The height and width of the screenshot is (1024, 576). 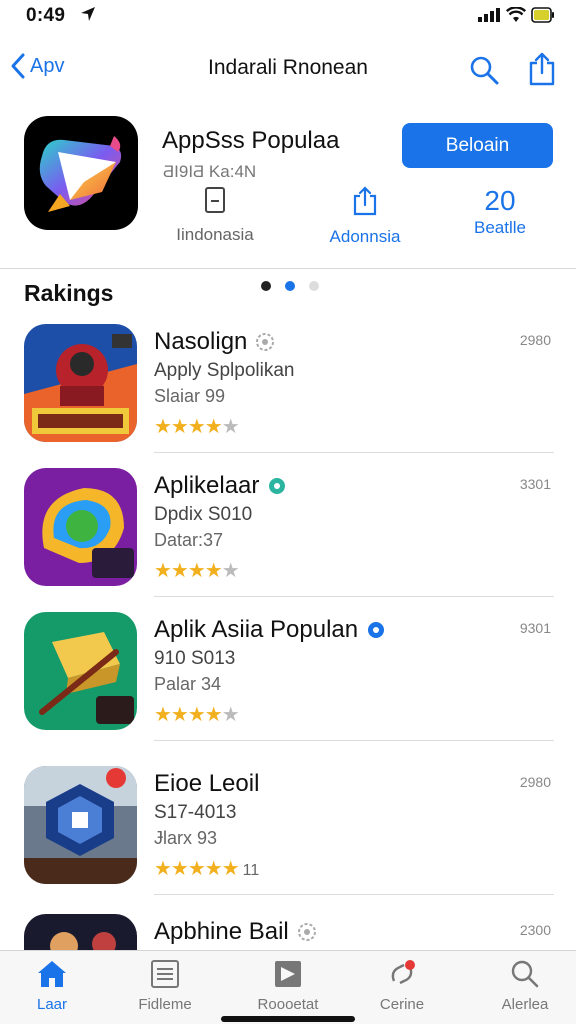 What do you see at coordinates (535, 930) in the screenshot?
I see `list-item-number: 2300` at bounding box center [535, 930].